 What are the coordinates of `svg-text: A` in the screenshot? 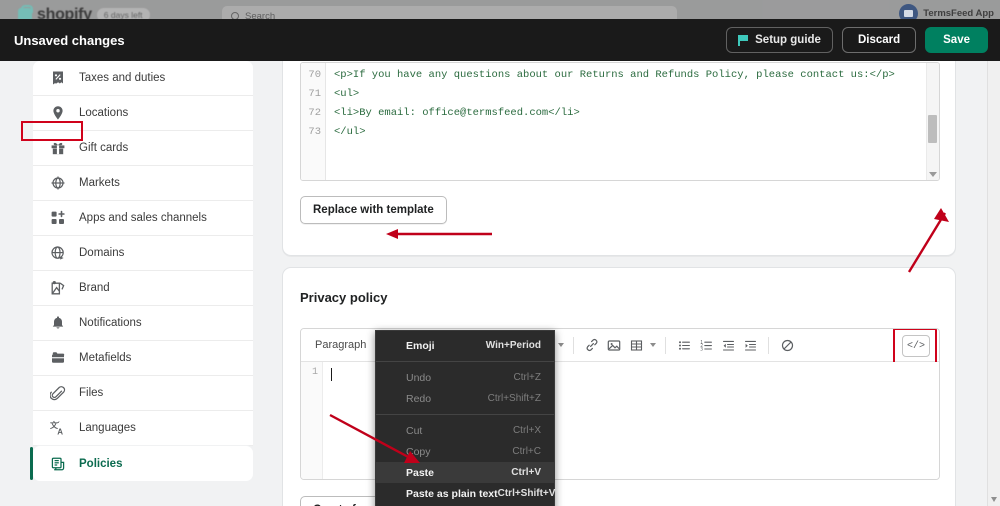 It's located at (60, 431).